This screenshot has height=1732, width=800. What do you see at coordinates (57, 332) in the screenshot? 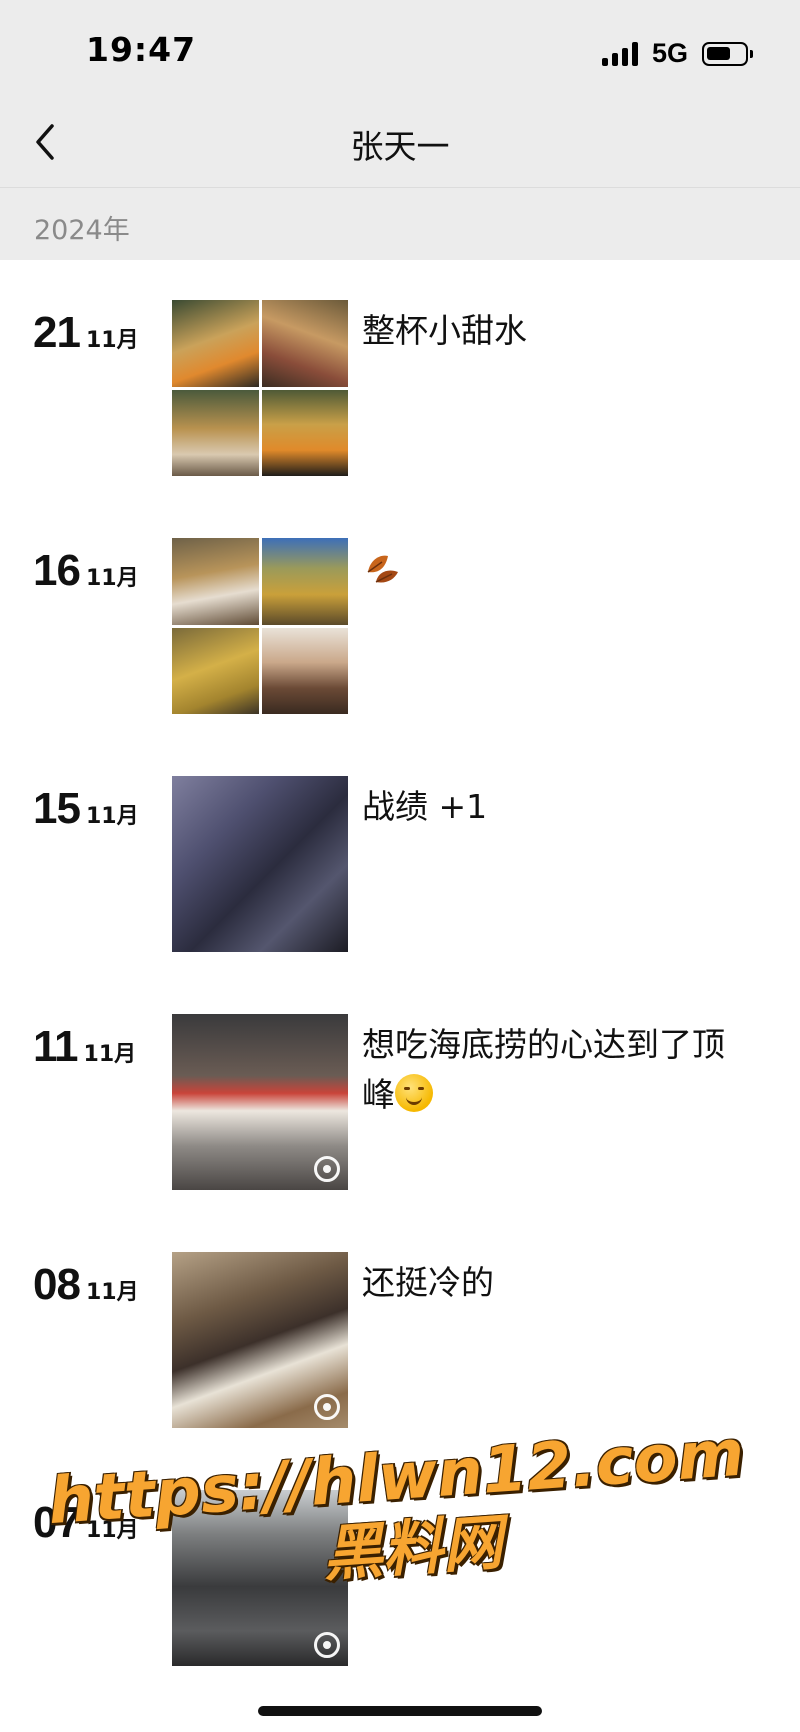
I see `post-day: 21` at bounding box center [57, 332].